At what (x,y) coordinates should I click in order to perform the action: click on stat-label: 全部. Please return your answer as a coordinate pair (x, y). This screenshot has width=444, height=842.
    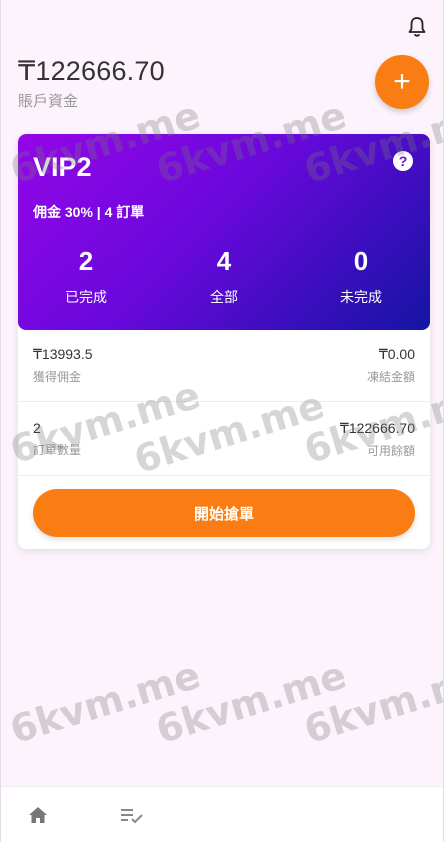
    Looking at the image, I should click on (224, 297).